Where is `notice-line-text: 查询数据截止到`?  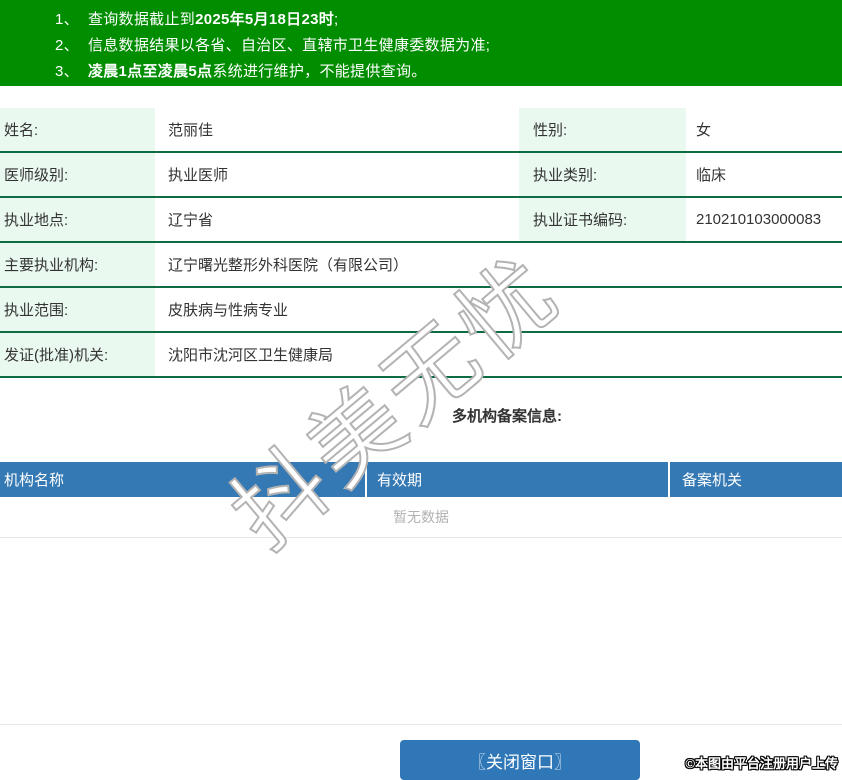 notice-line-text: 查询数据截止到 is located at coordinates (141, 19).